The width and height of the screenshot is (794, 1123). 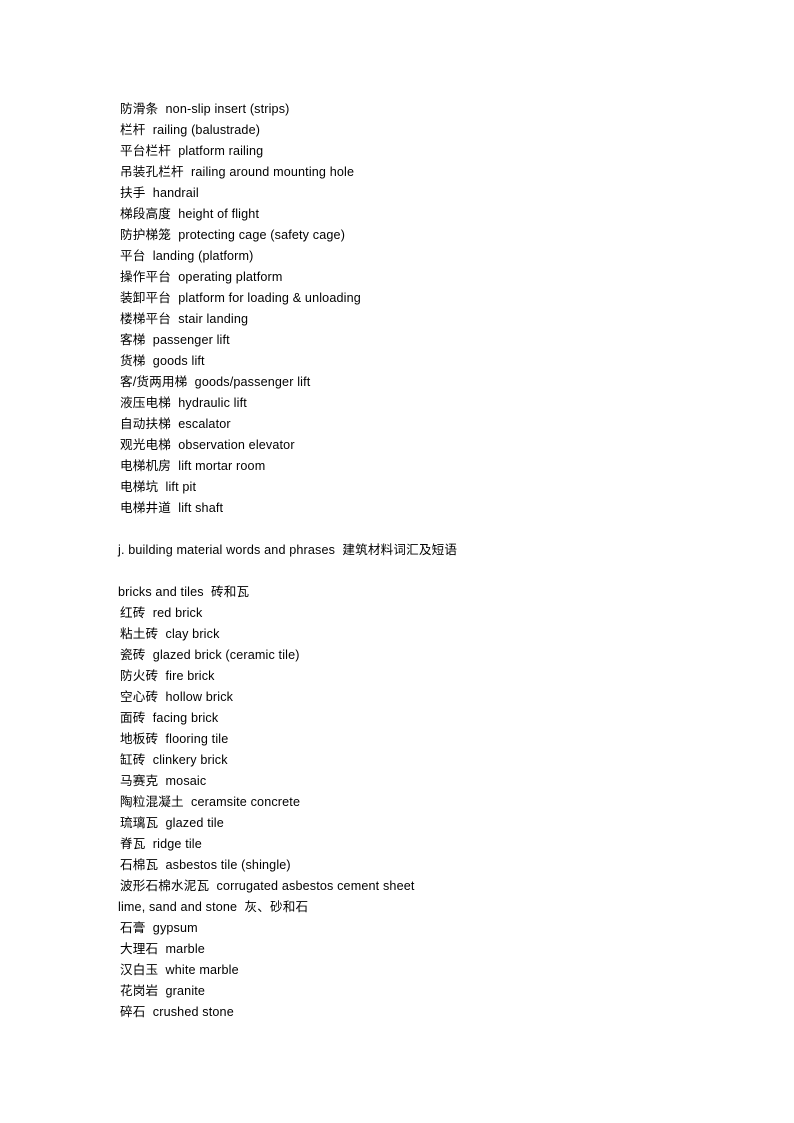 What do you see at coordinates (205, 865) in the screenshot?
I see `glossary-entry: 石棉瓦 asbestos tile (shingle)` at bounding box center [205, 865].